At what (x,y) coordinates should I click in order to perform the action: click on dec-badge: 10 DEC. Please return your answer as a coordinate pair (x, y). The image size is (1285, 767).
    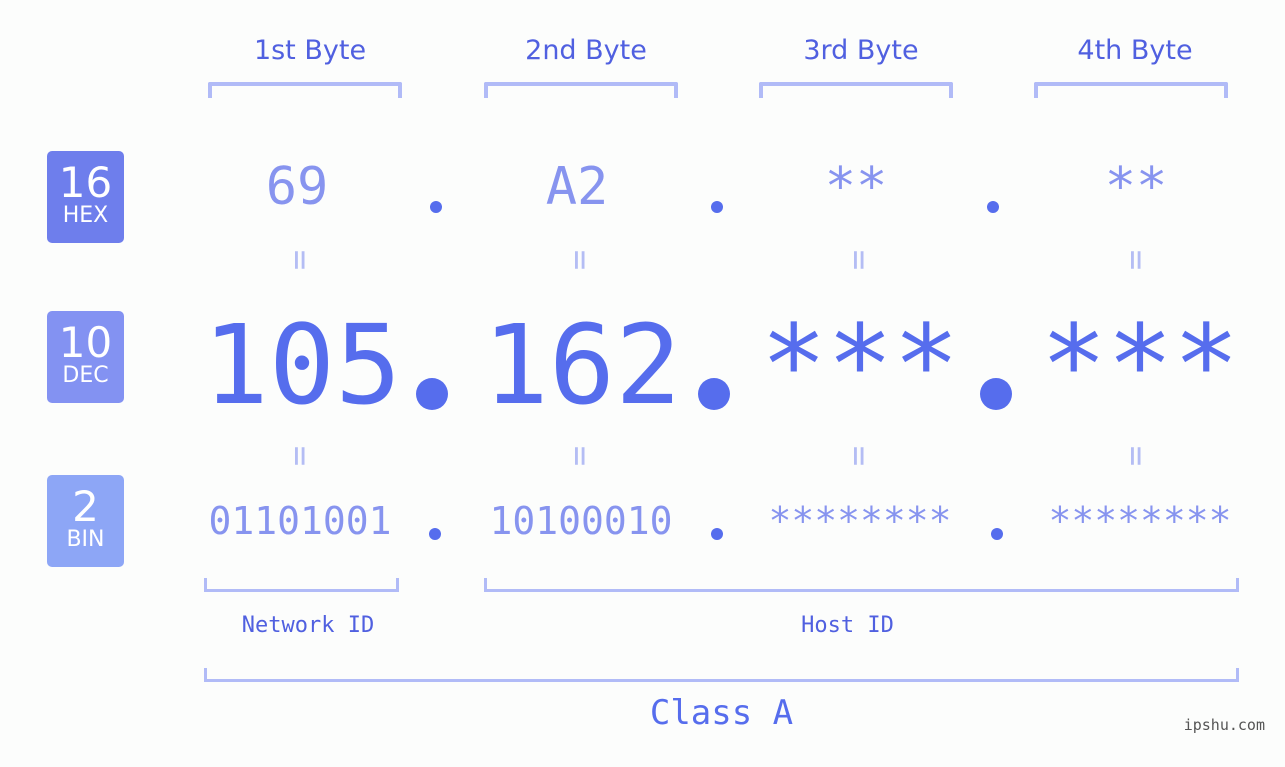
    Looking at the image, I should click on (85, 357).